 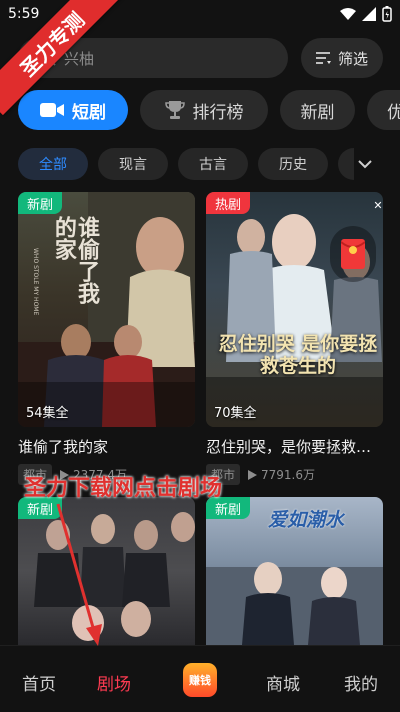 I want to click on tab-short-drama-label: 短剧, so click(x=89, y=112).